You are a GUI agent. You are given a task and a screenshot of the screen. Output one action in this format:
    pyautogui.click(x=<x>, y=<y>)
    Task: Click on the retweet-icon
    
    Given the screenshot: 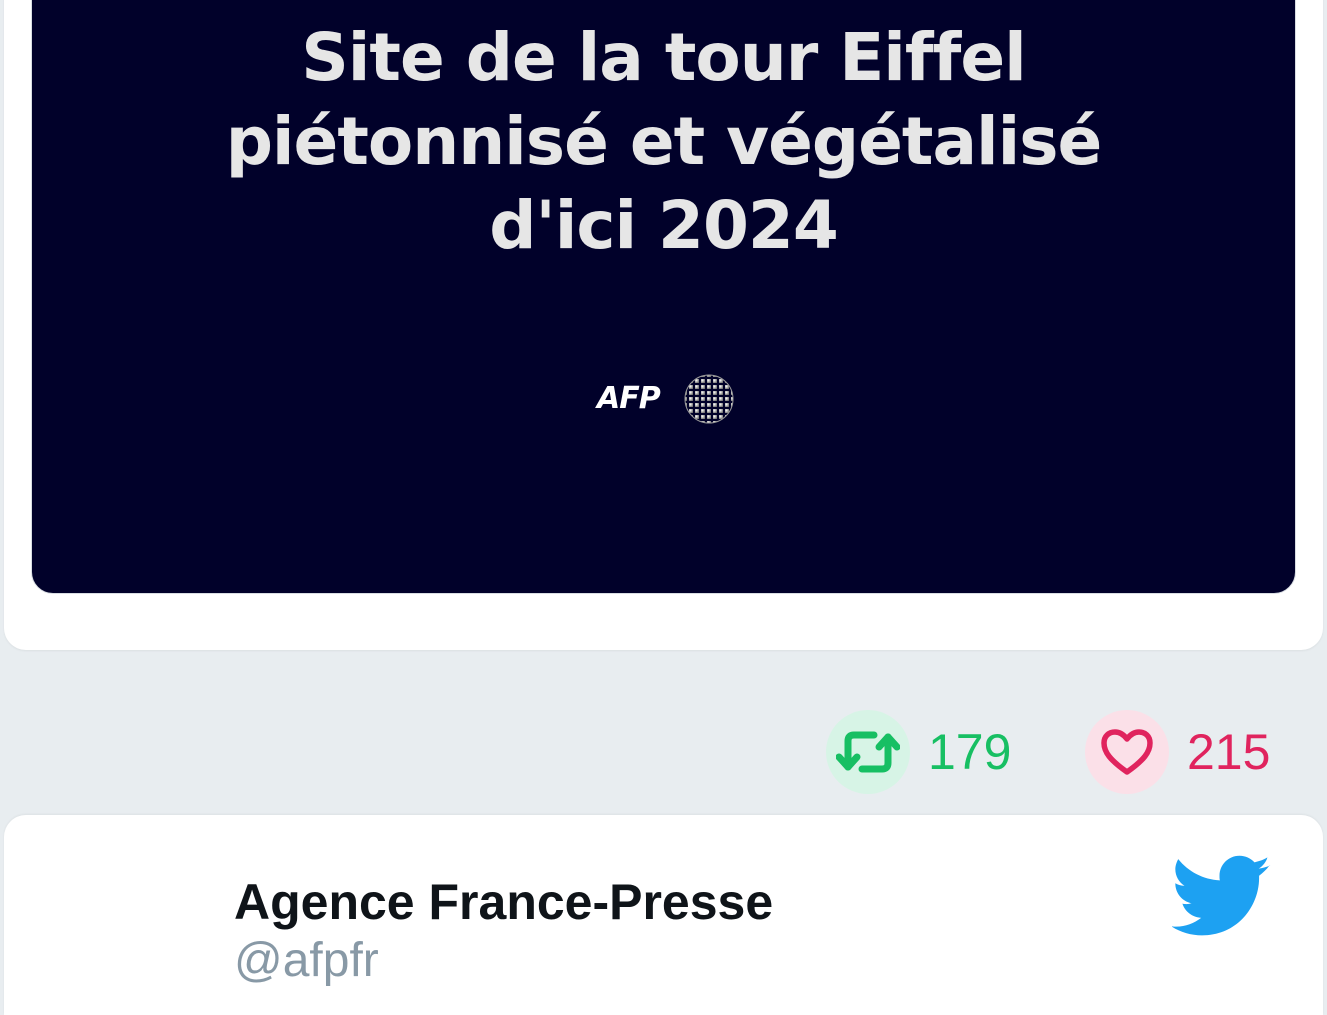 What is the action you would take?
    pyautogui.click(x=868, y=752)
    